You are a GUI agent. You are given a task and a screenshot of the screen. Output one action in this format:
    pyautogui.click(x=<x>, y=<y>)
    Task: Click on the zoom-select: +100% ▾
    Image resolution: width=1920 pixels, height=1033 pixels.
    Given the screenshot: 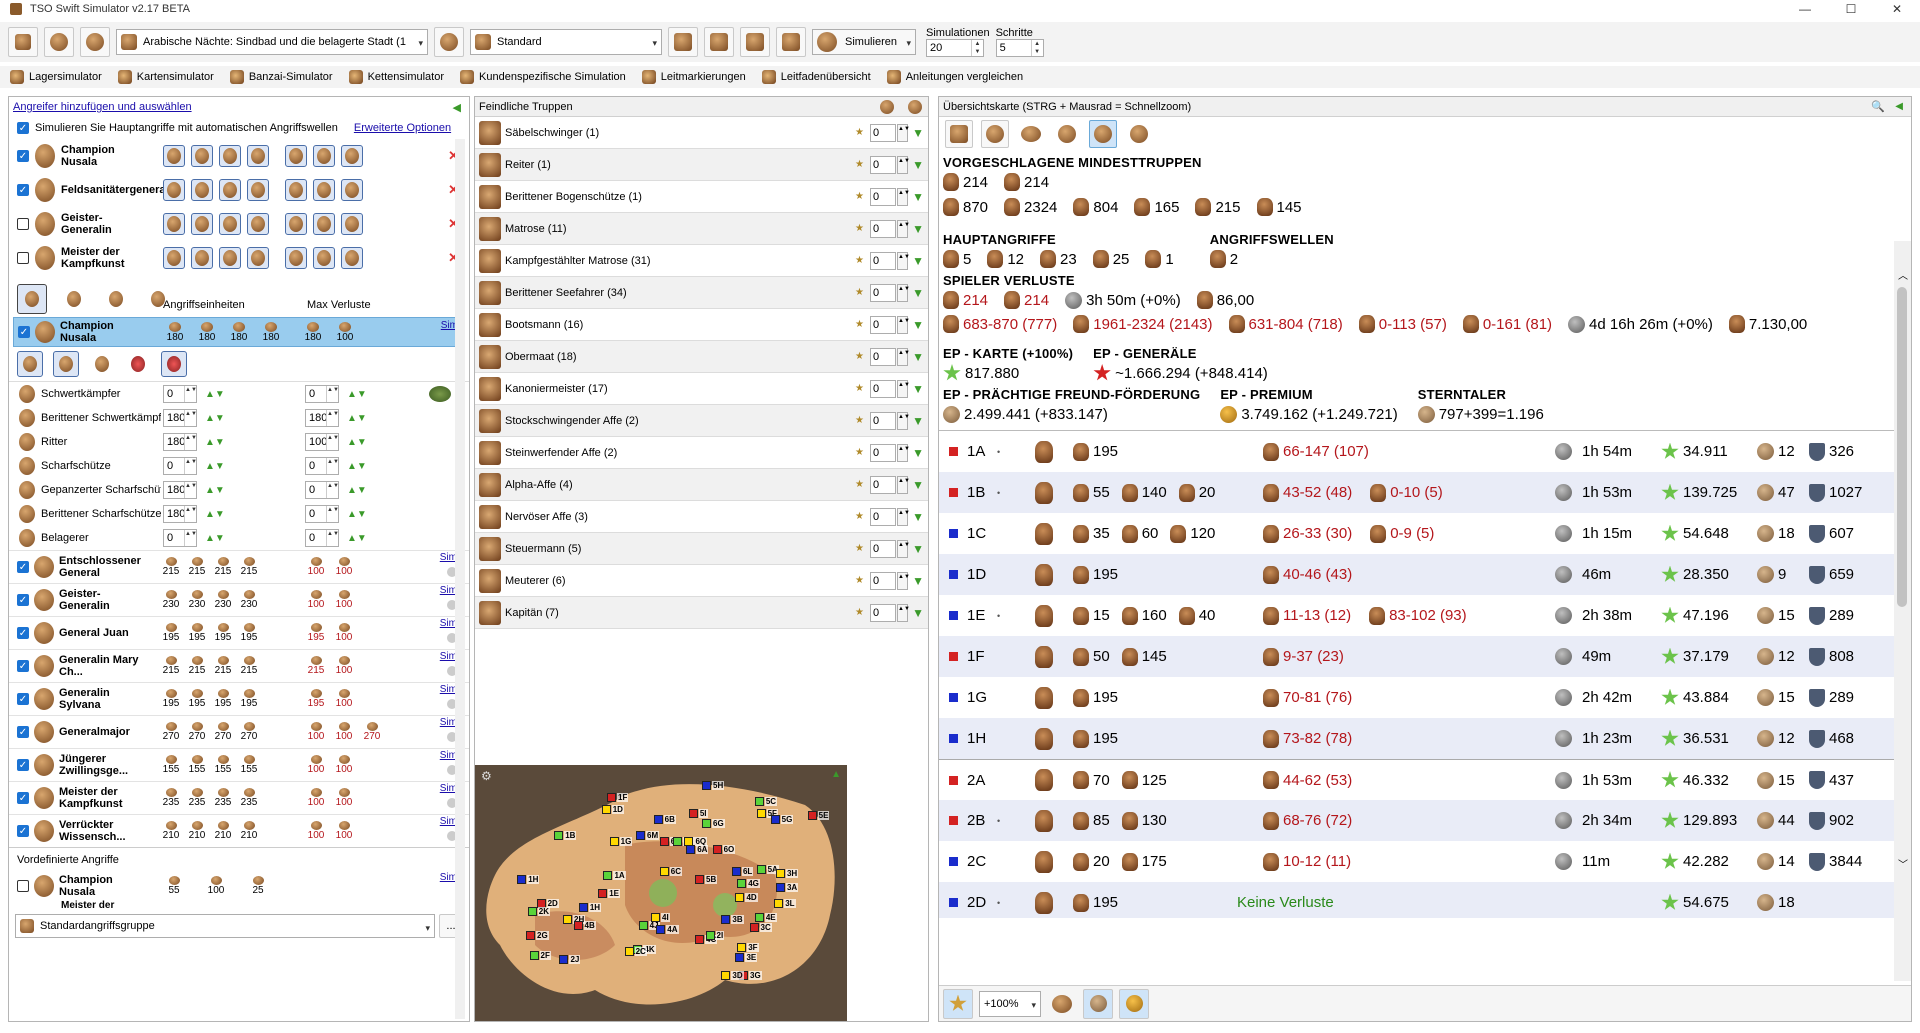 What is the action you would take?
    pyautogui.click(x=1010, y=1003)
    